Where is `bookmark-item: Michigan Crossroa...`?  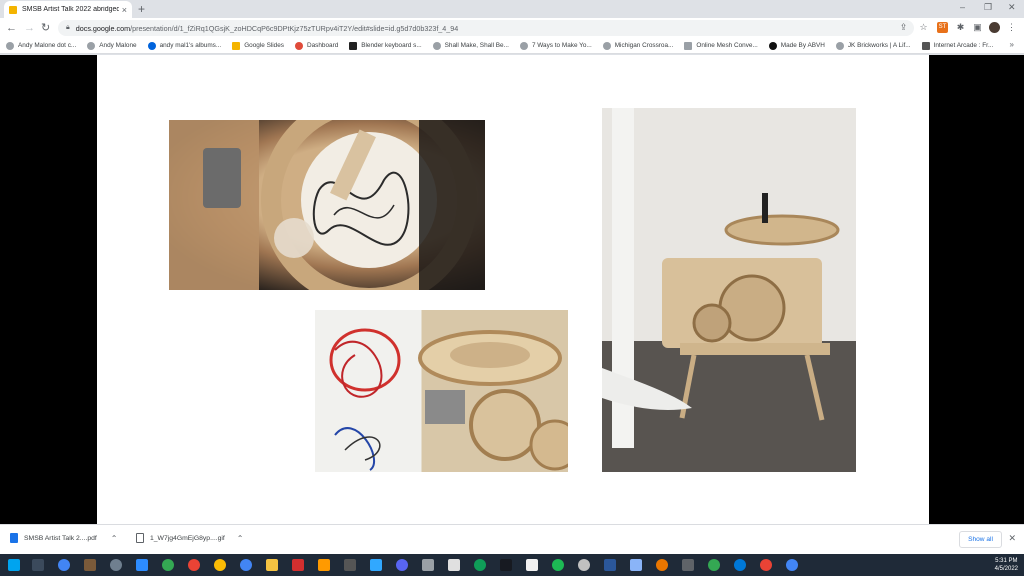
bookmark-item: Michigan Crossroa... is located at coordinates (637, 45).